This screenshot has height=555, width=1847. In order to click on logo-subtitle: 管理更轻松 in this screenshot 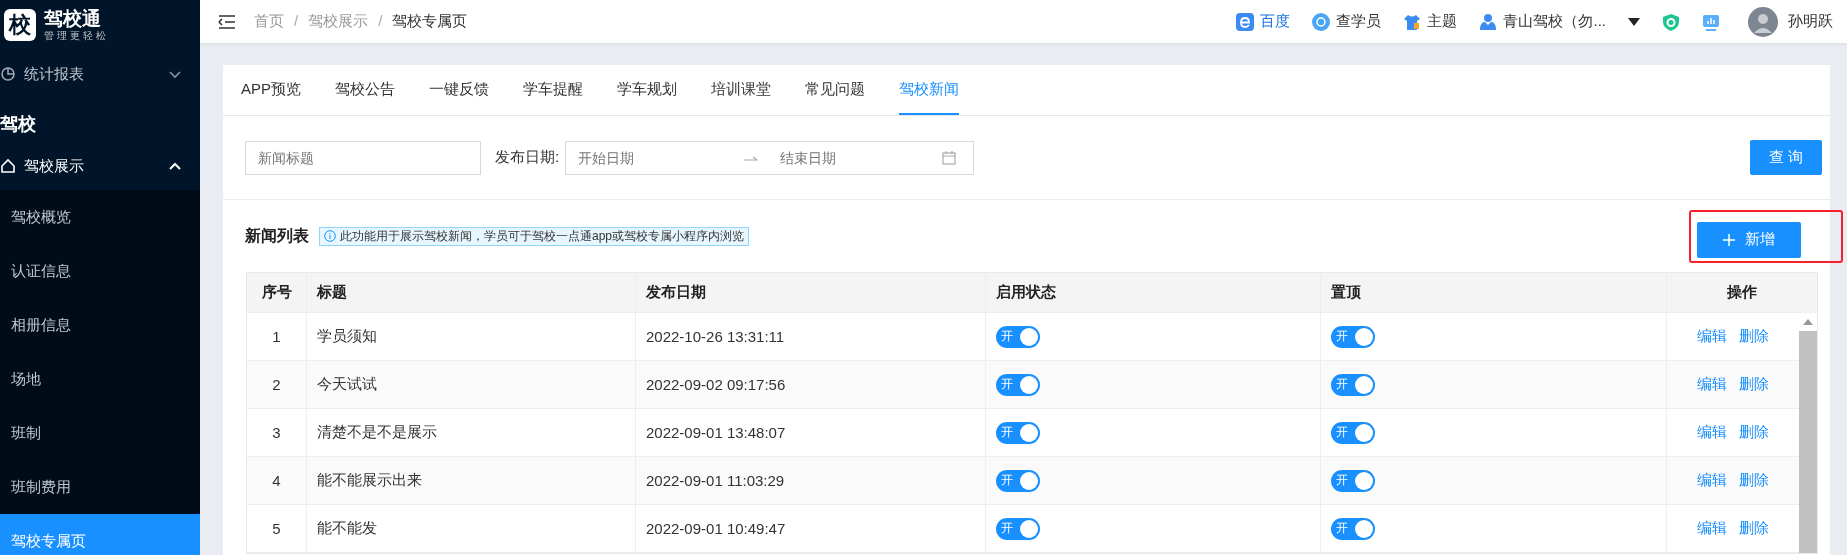, I will do `click(76, 36)`.